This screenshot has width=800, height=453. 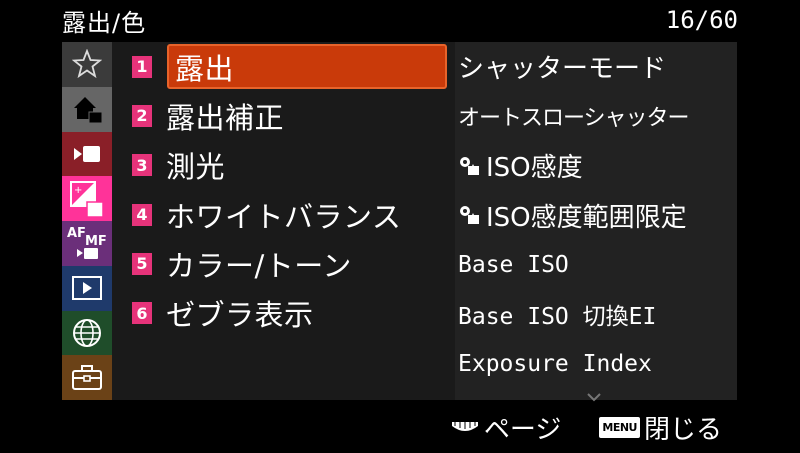 What do you see at coordinates (586, 217) in the screenshot?
I see `sub-item-label: ISO感度範囲限定` at bounding box center [586, 217].